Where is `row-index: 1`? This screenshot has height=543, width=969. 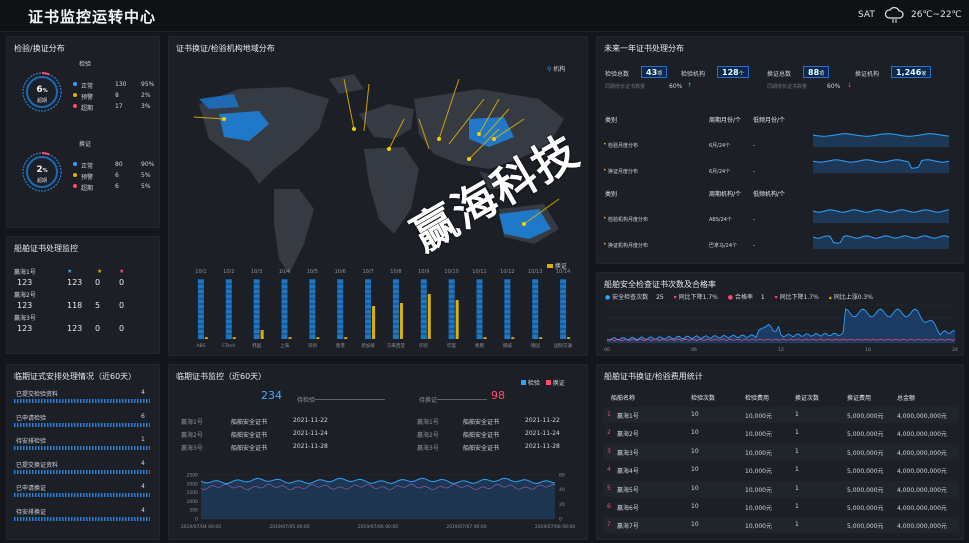
row-index: 1 is located at coordinates (609, 414).